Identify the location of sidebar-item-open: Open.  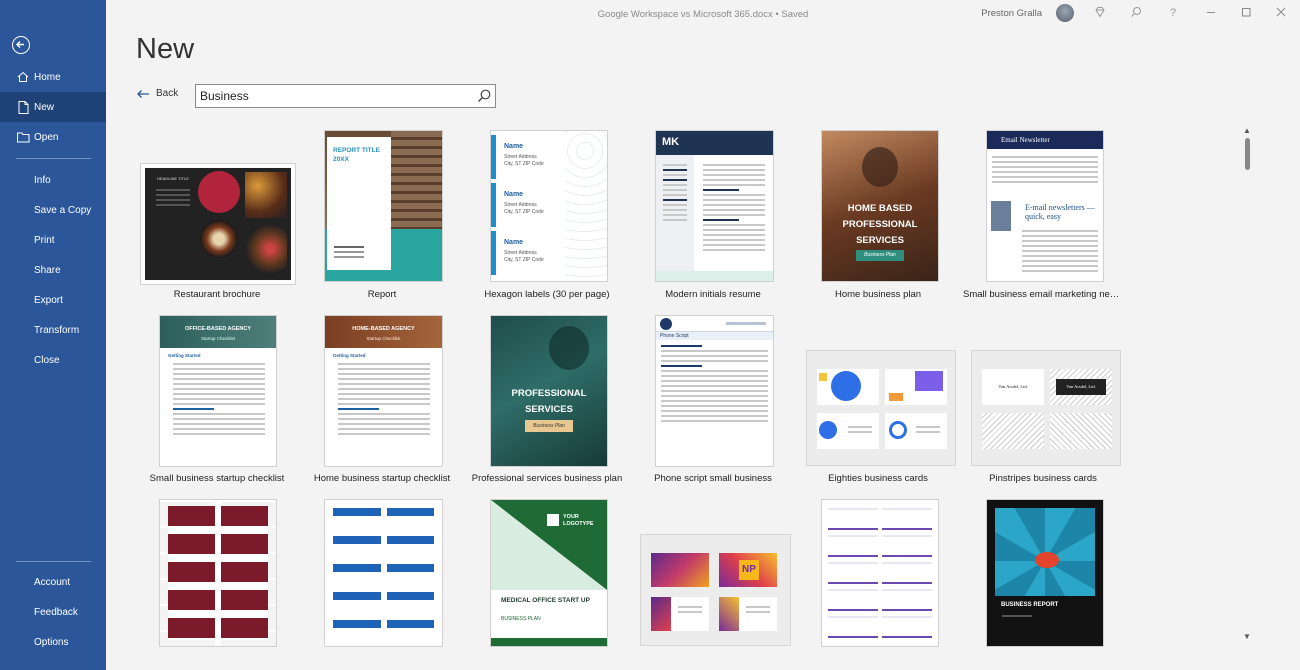
(53, 137).